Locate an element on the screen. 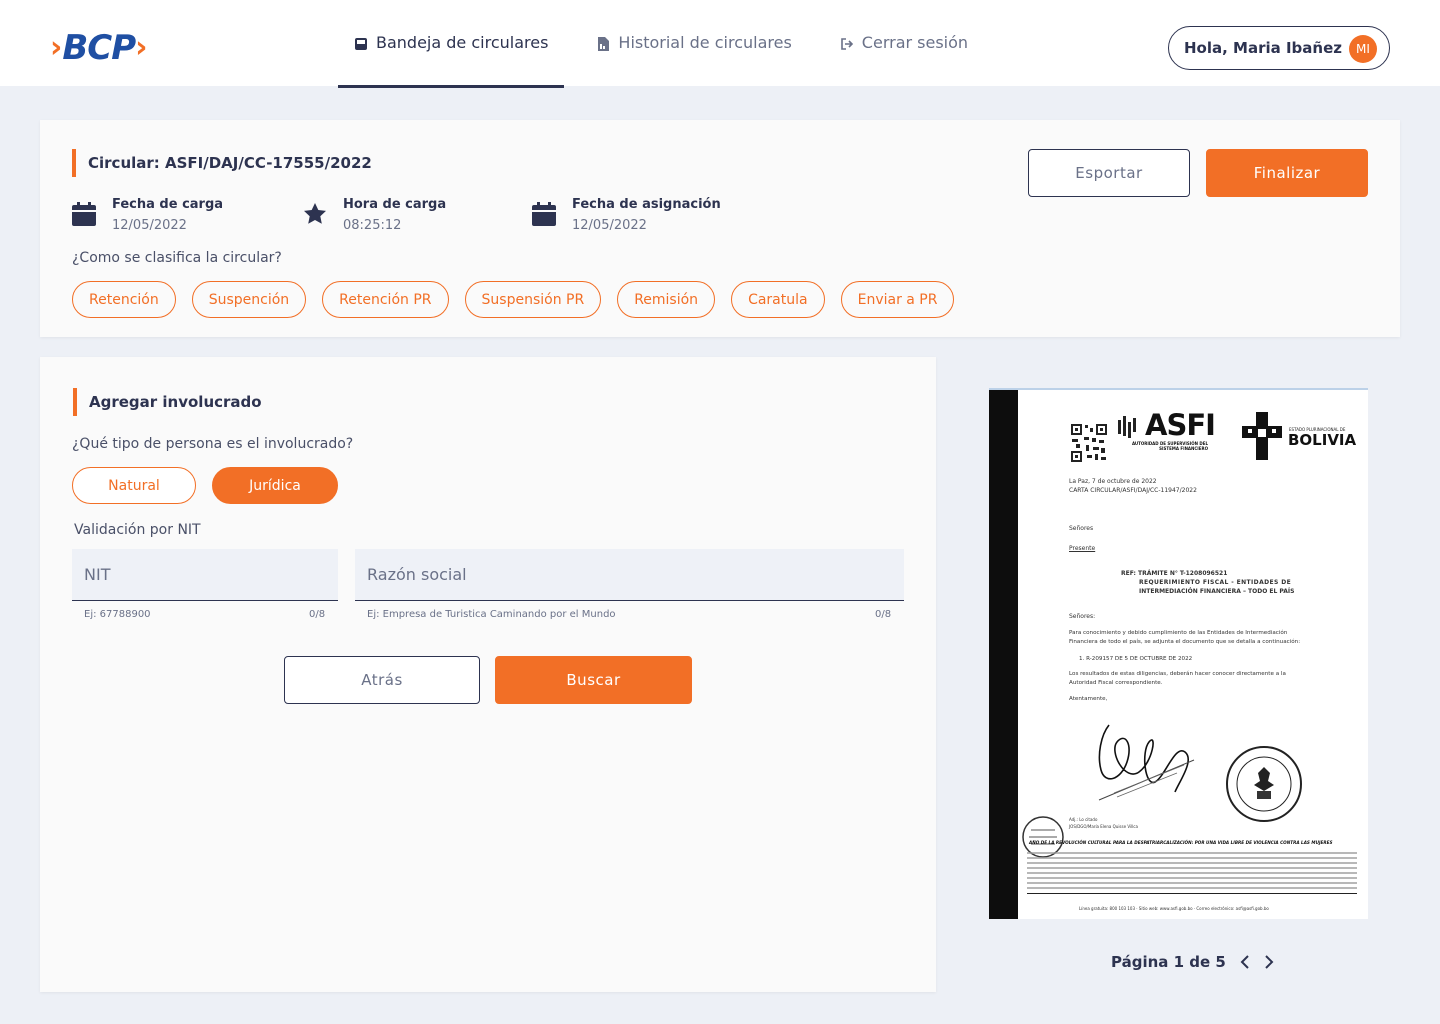 This screenshot has height=1024, width=1440. search-button: Buscar is located at coordinates (593, 680).